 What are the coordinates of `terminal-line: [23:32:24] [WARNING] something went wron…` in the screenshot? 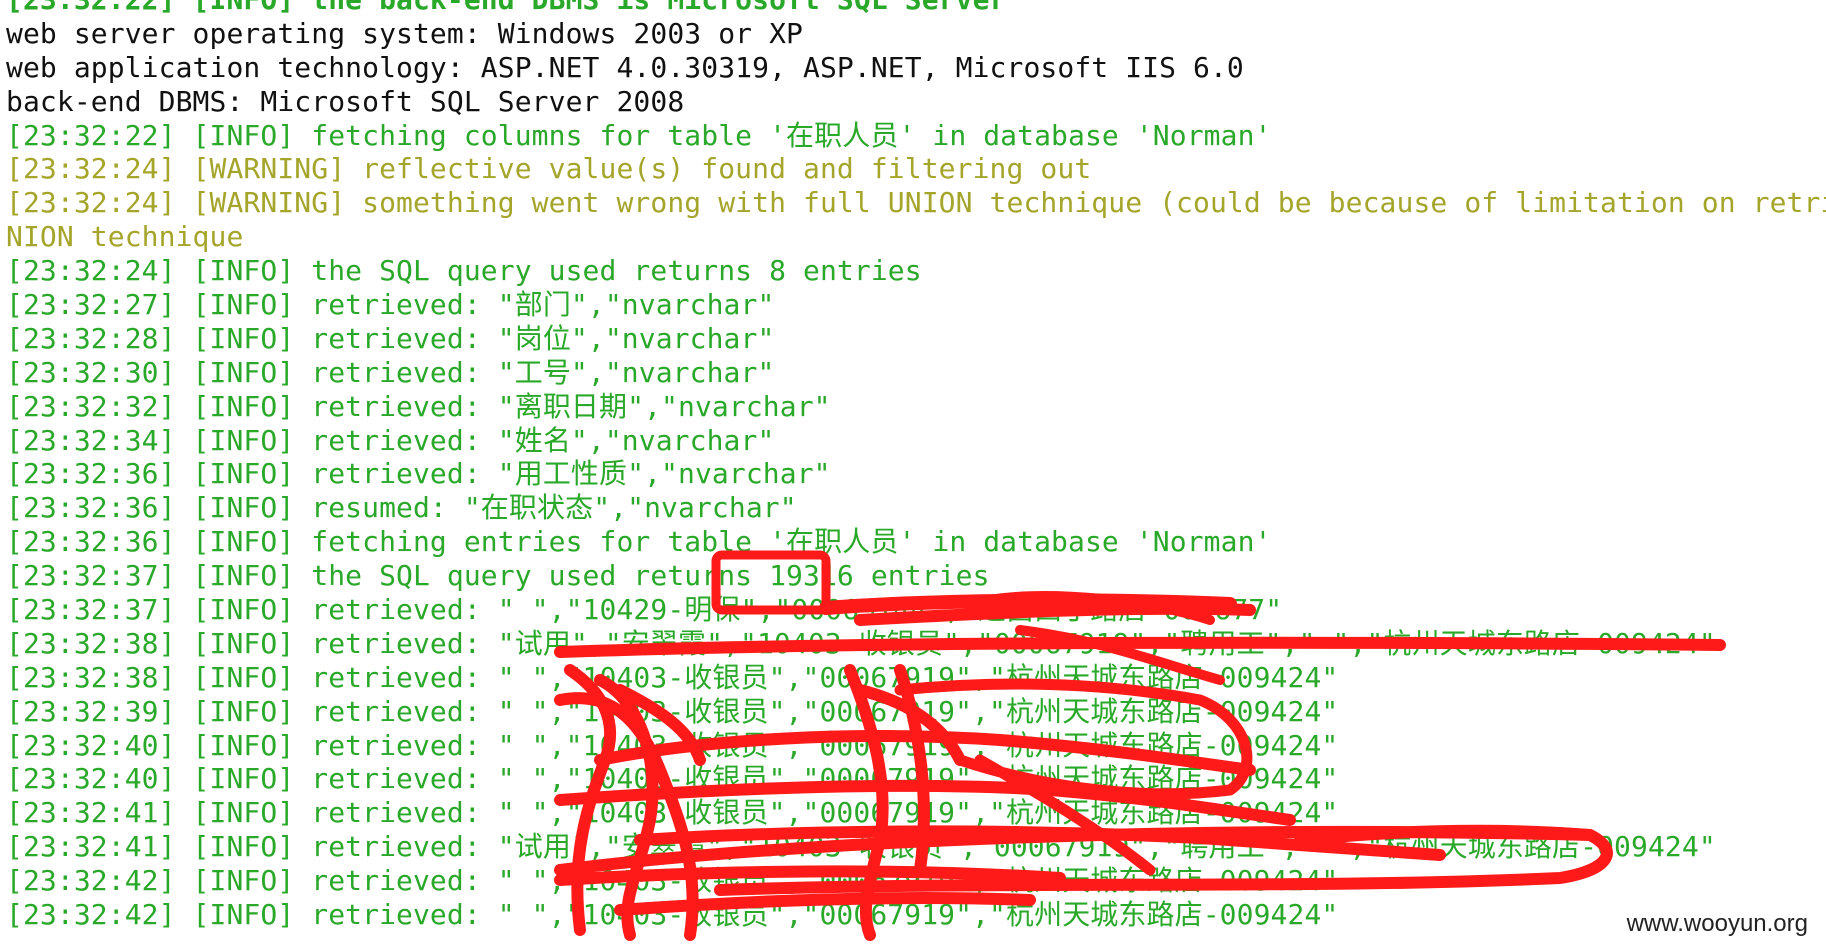 It's located at (916, 203).